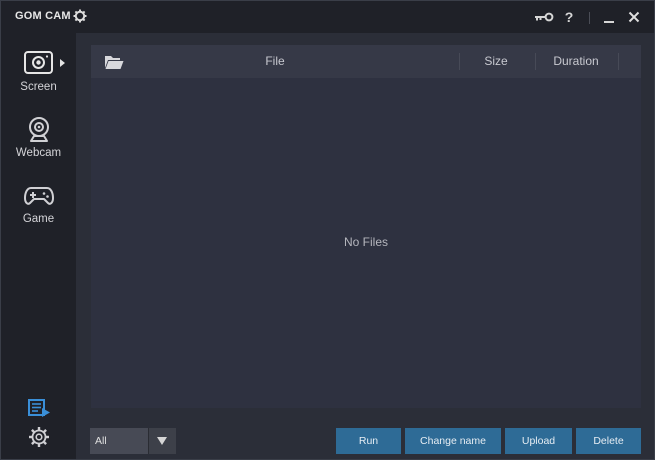 The width and height of the screenshot is (655, 460). I want to click on column-header-duration: Duration, so click(576, 61).